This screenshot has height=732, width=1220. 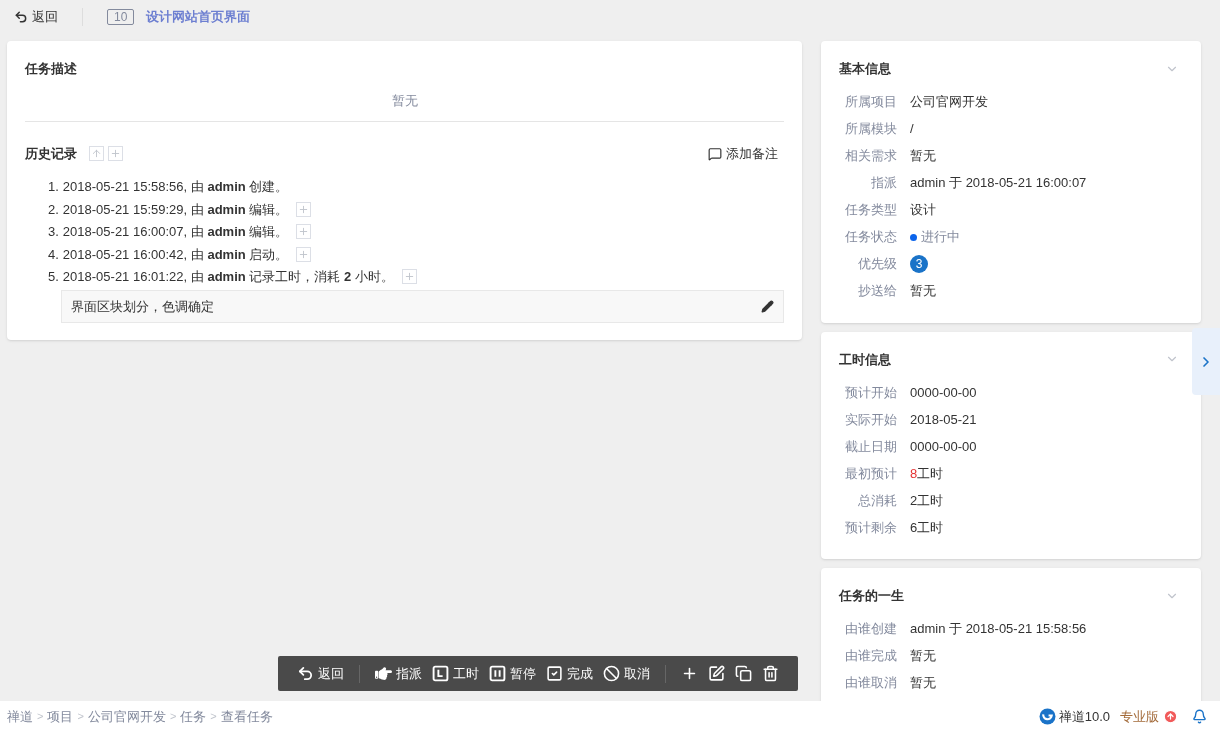 I want to click on field-value: 设计, so click(x=923, y=210).